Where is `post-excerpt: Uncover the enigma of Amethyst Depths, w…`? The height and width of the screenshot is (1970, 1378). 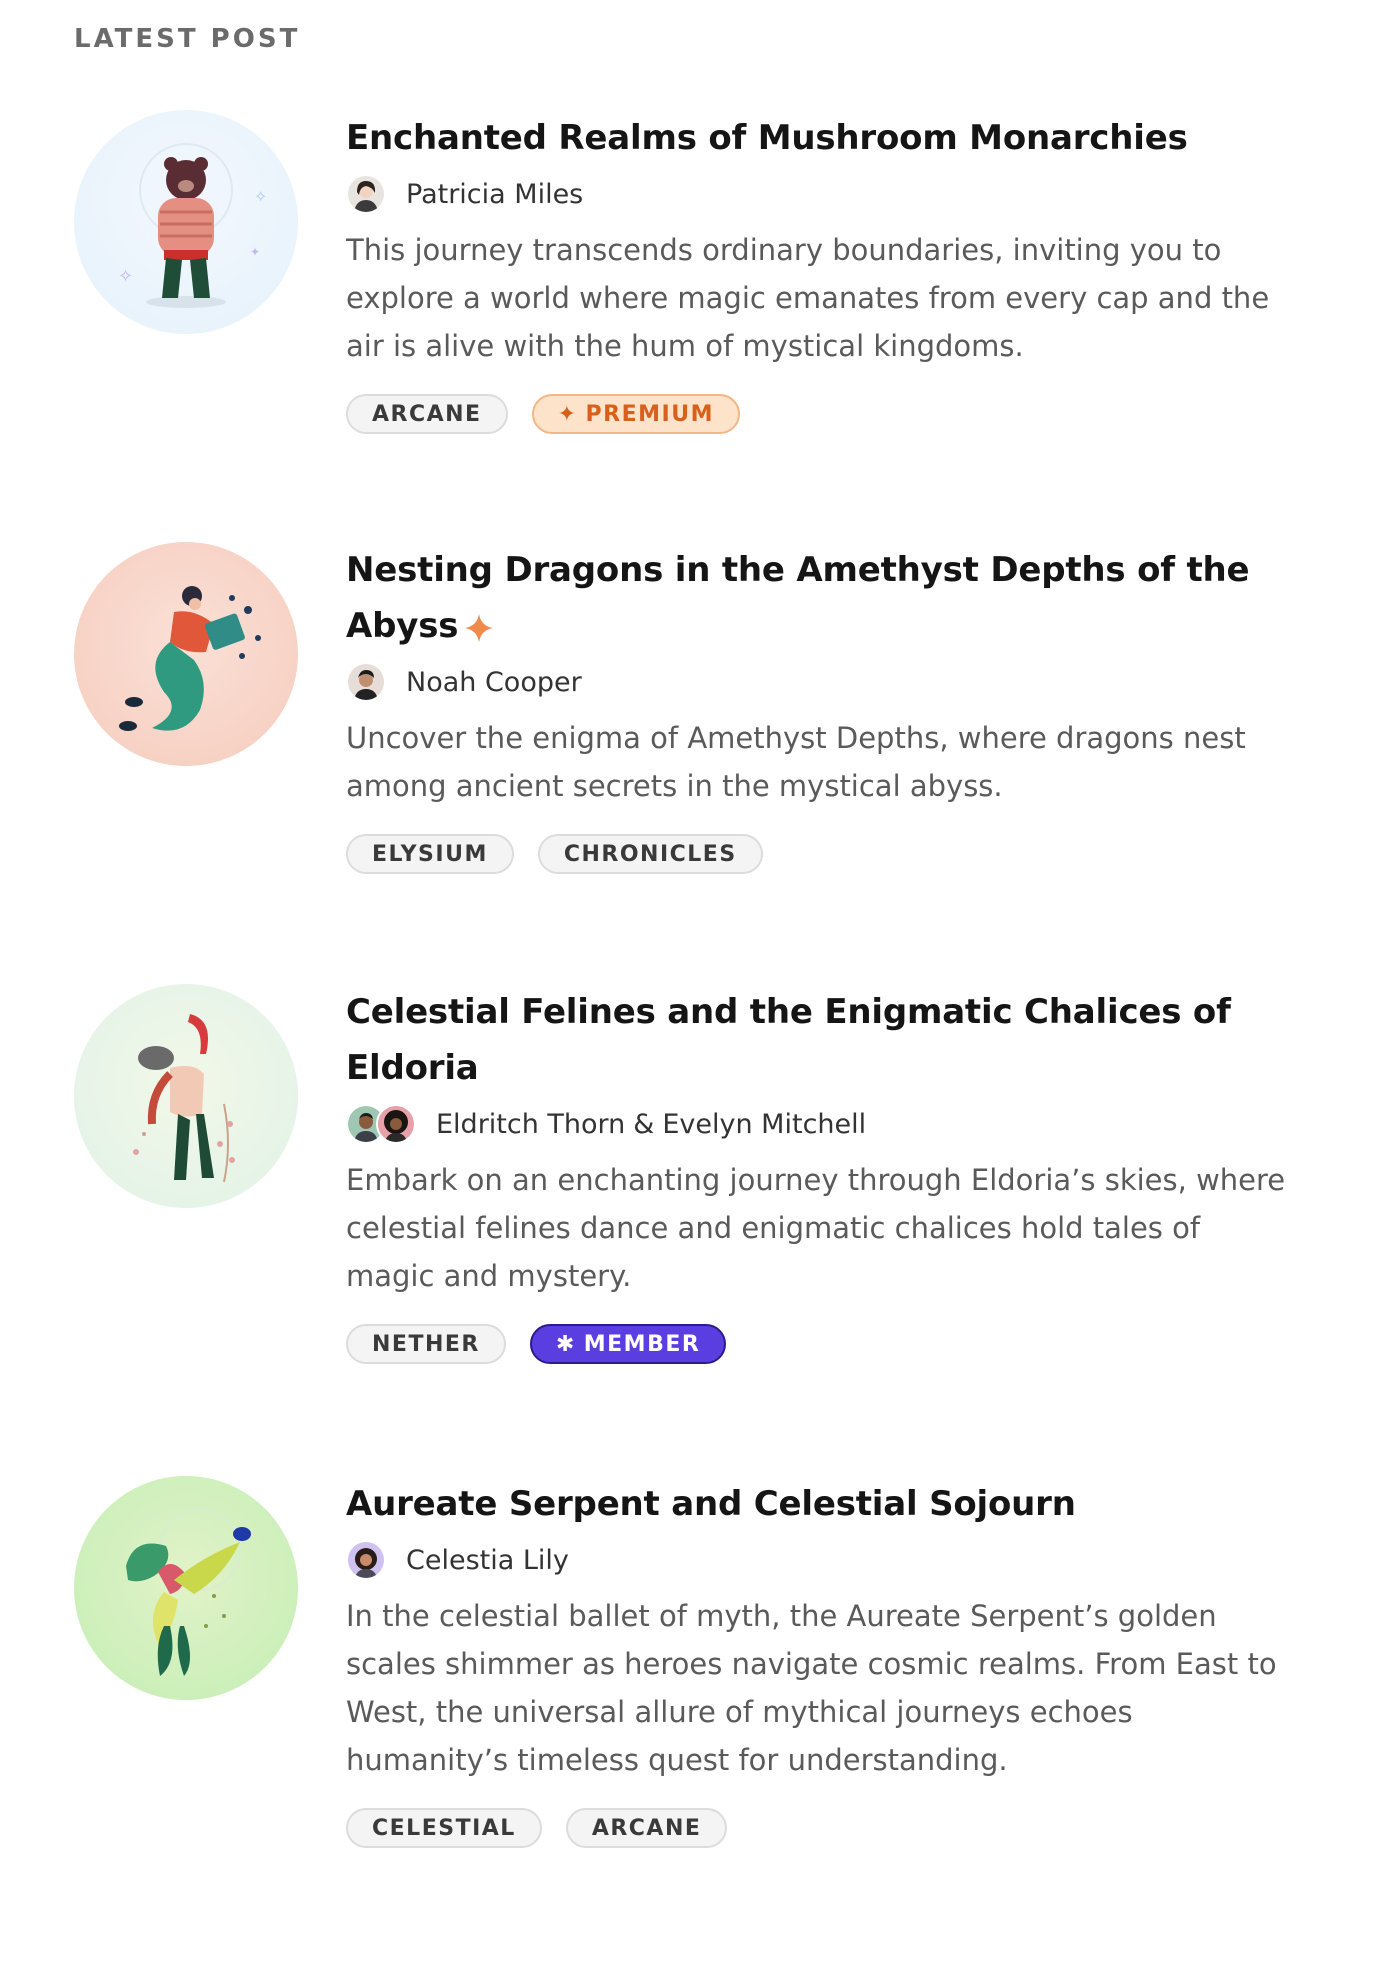
post-excerpt: Uncover the enigma of Amethyst Depths, w… is located at coordinates (796, 762).